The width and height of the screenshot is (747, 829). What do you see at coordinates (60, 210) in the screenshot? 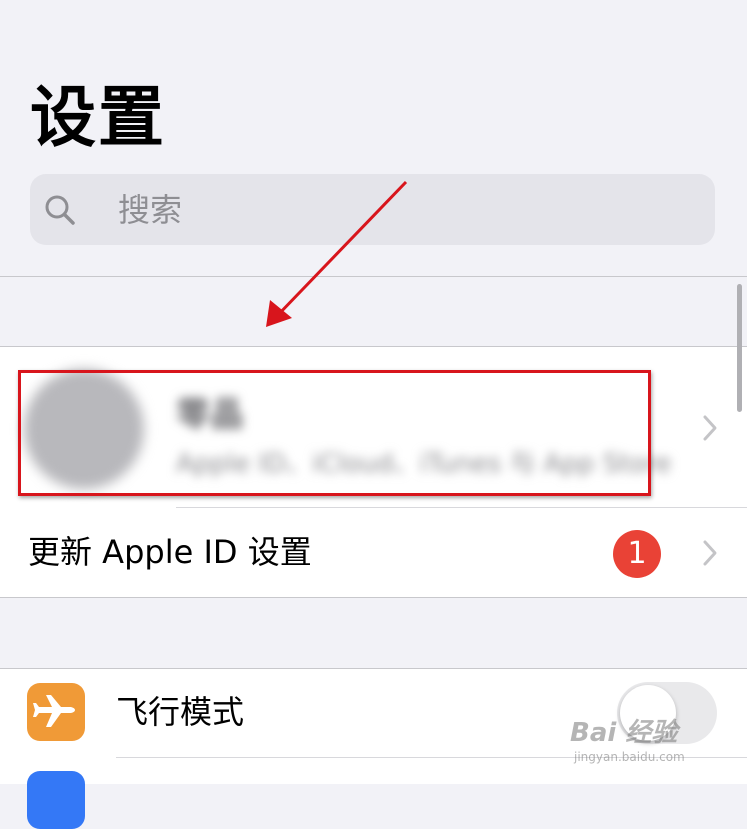
I see `search-icon` at bounding box center [60, 210].